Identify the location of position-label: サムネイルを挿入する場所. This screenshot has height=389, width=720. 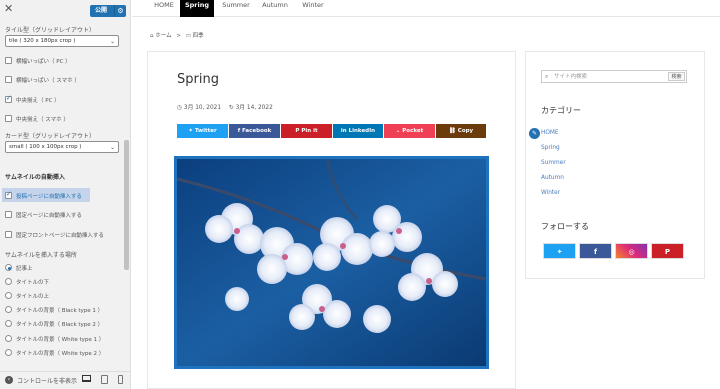
(41, 255).